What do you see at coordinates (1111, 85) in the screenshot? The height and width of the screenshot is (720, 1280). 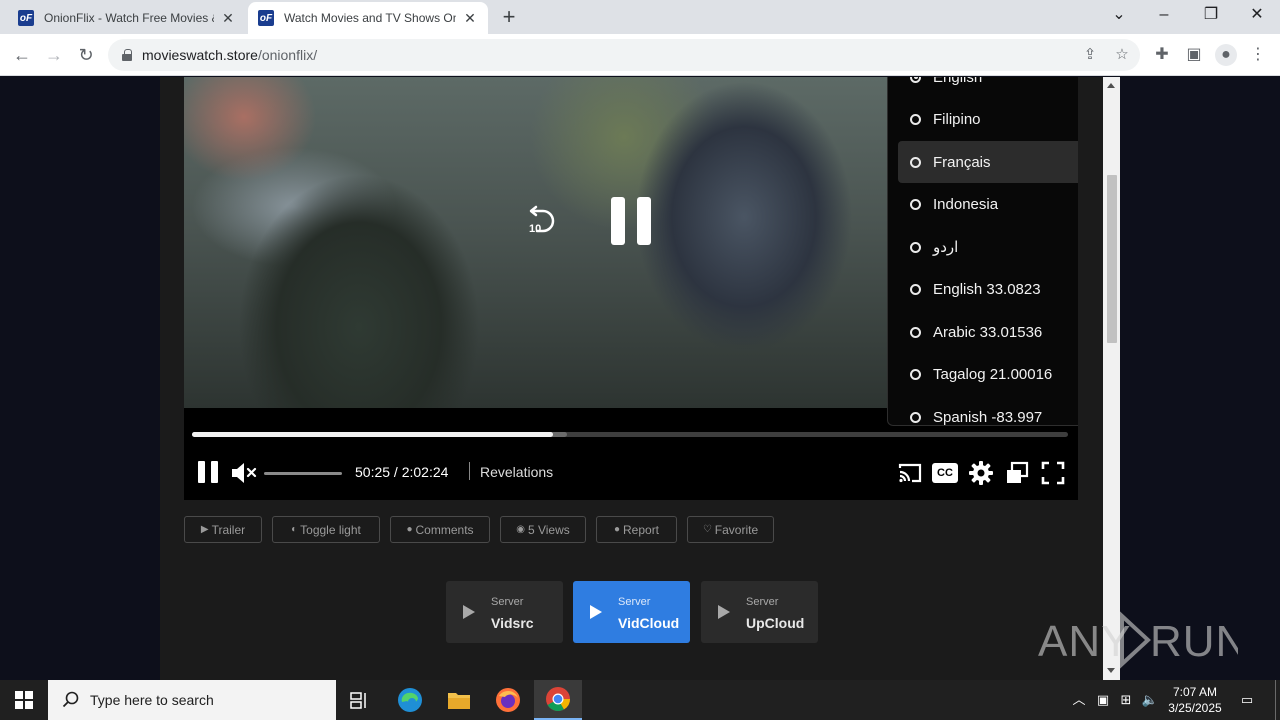 I see `scroll-up-icon` at bounding box center [1111, 85].